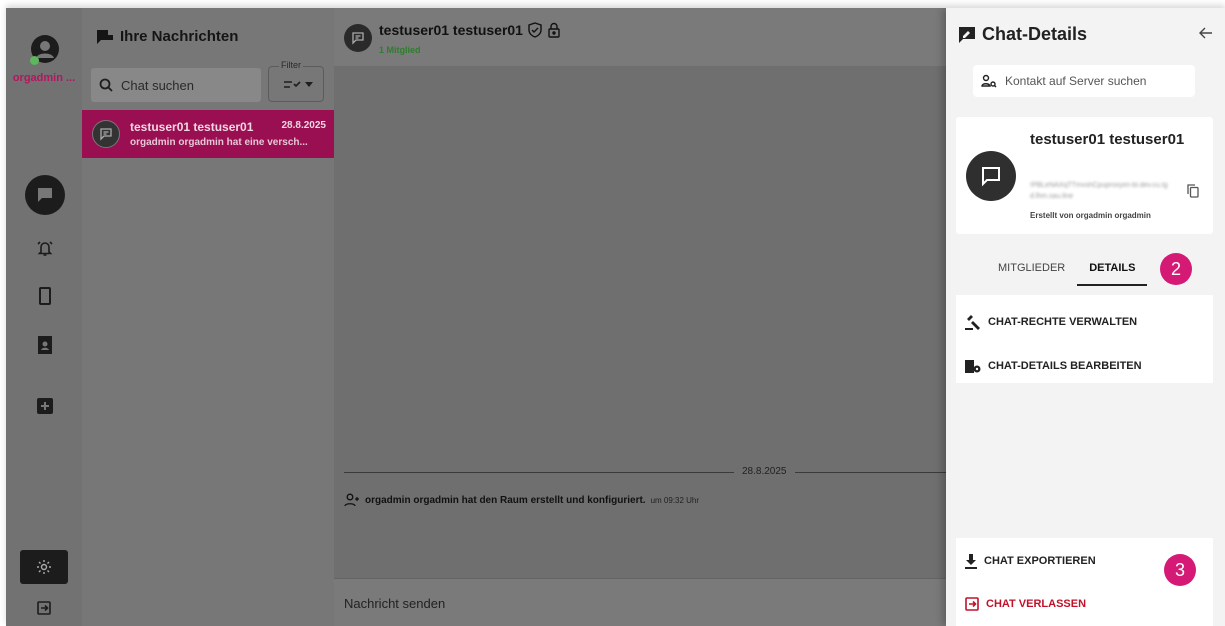  I want to click on chat-list-header: Ihre Nachrichten, so click(167, 36).